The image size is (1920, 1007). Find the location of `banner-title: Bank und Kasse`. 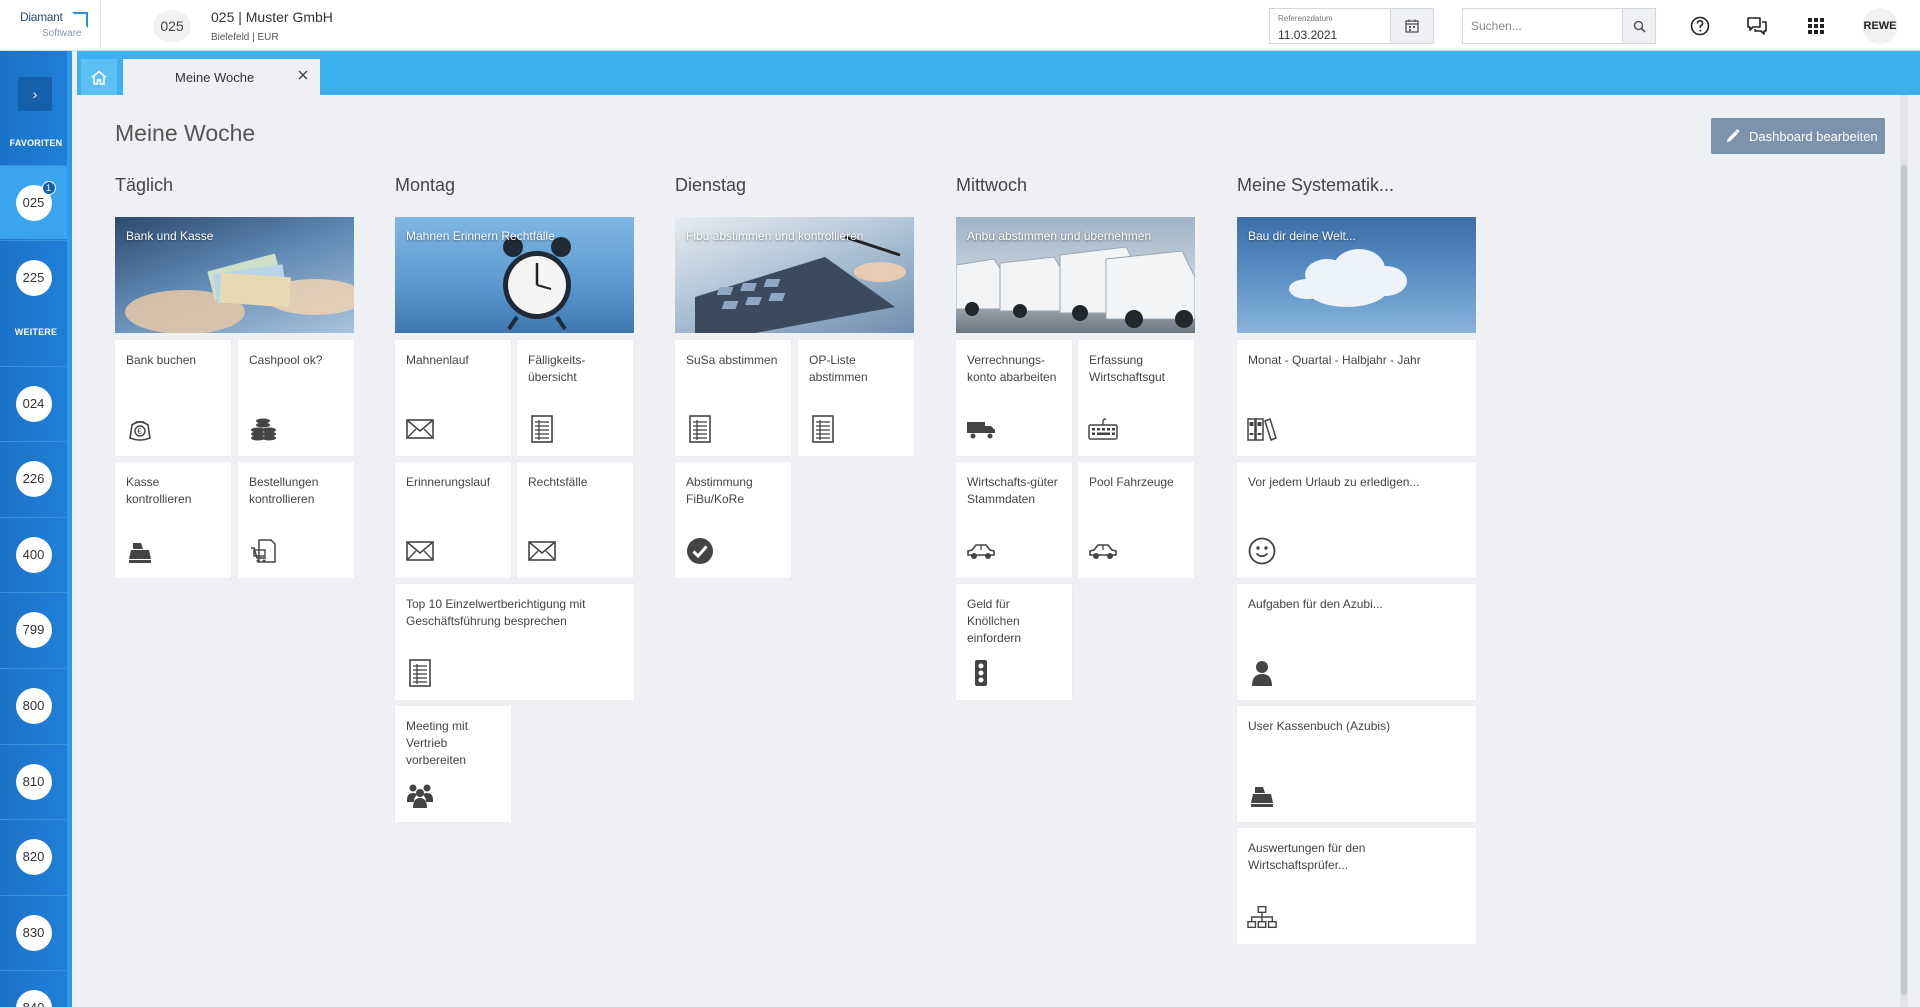

banner-title: Bank und Kasse is located at coordinates (170, 236).